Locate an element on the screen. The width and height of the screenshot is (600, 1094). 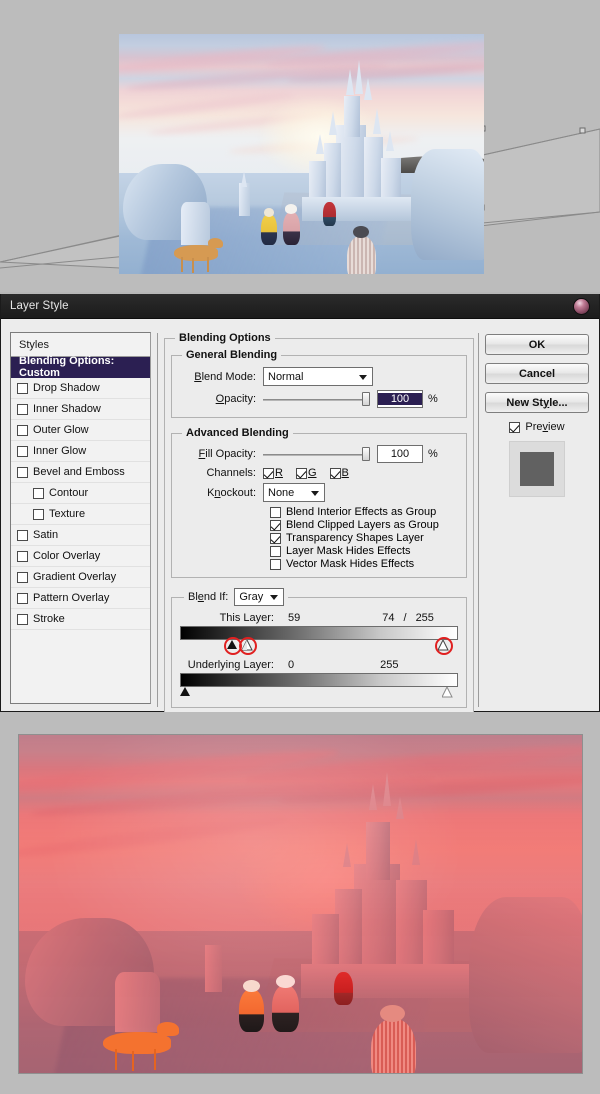
style-item-label: Texture is located at coordinates (67, 514).